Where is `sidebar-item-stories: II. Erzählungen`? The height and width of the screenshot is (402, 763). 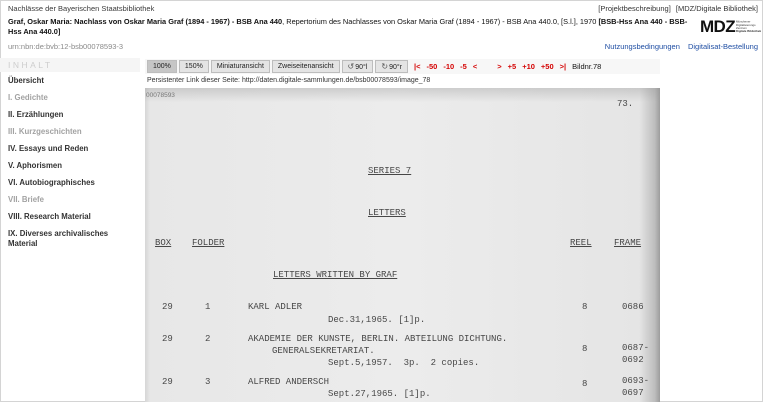 sidebar-item-stories: II. Erzählungen is located at coordinates (74, 114).